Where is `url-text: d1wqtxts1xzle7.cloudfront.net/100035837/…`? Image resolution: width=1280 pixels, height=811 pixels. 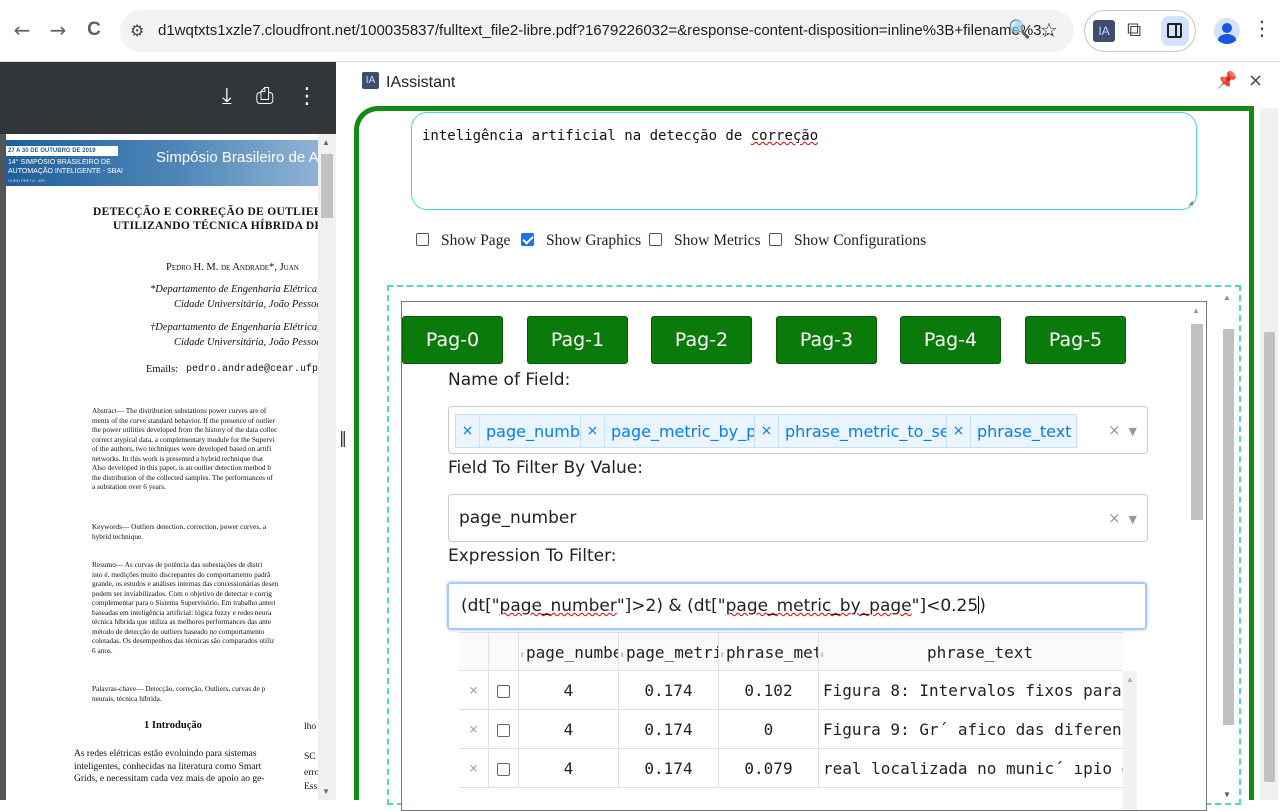 url-text: d1wqtxts1xzle7.cloudfront.net/100035837/… is located at coordinates (606, 30).